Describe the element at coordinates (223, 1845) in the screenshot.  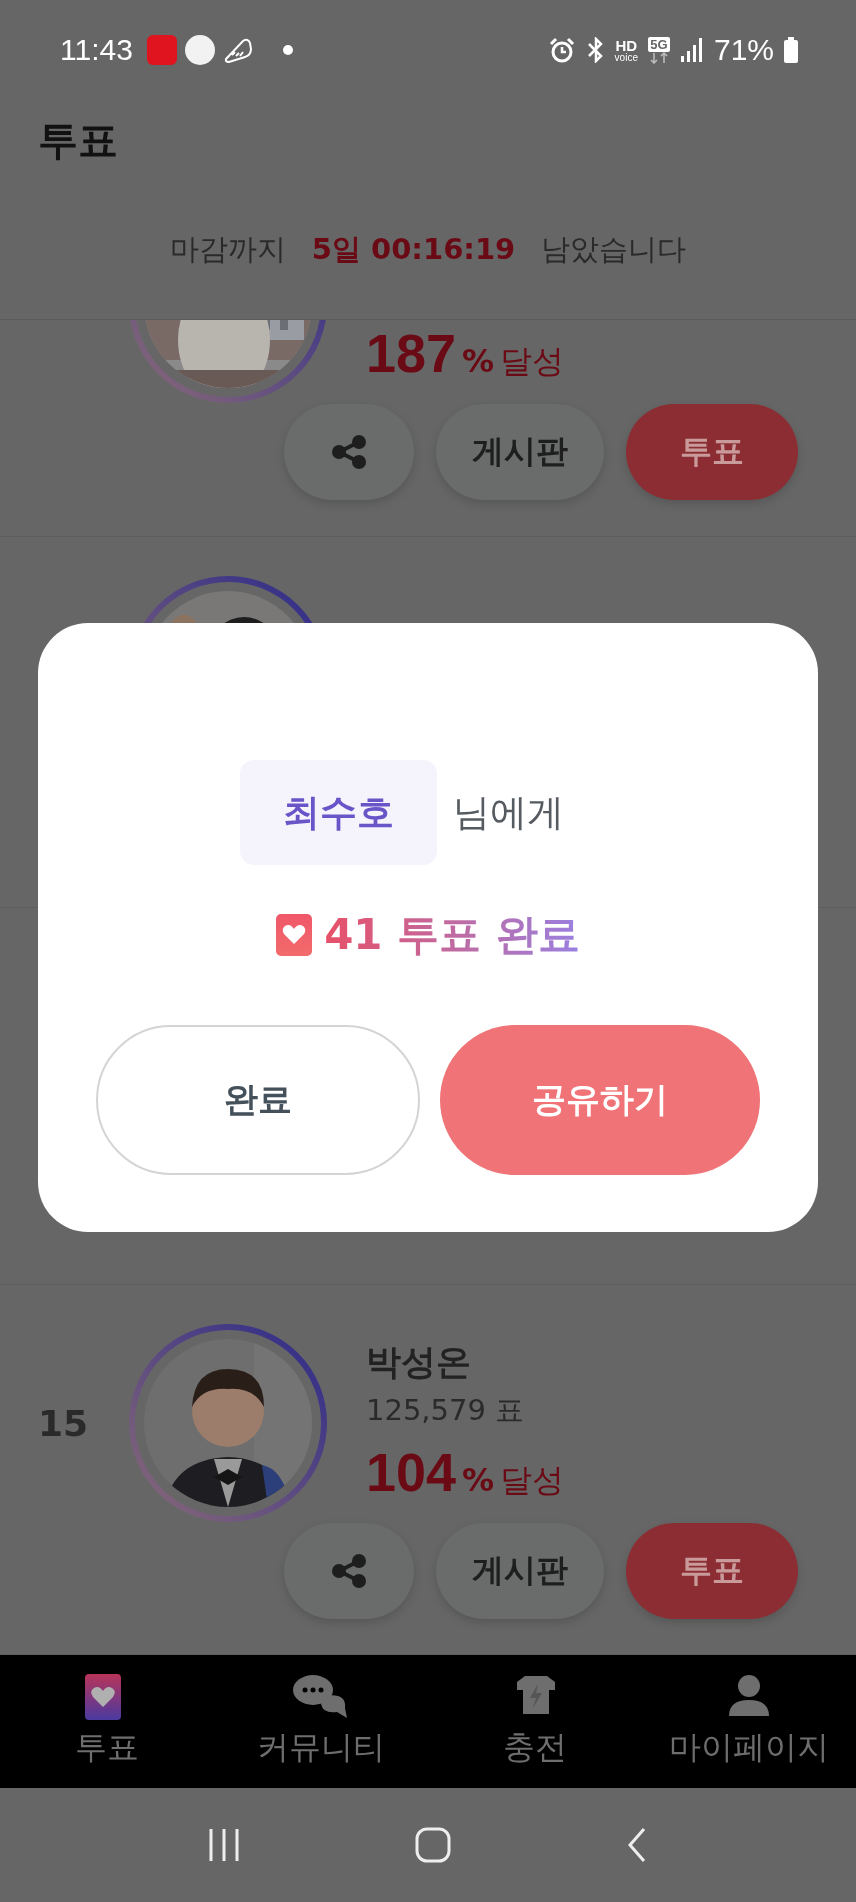
I see `recent-apps-icon` at that location.